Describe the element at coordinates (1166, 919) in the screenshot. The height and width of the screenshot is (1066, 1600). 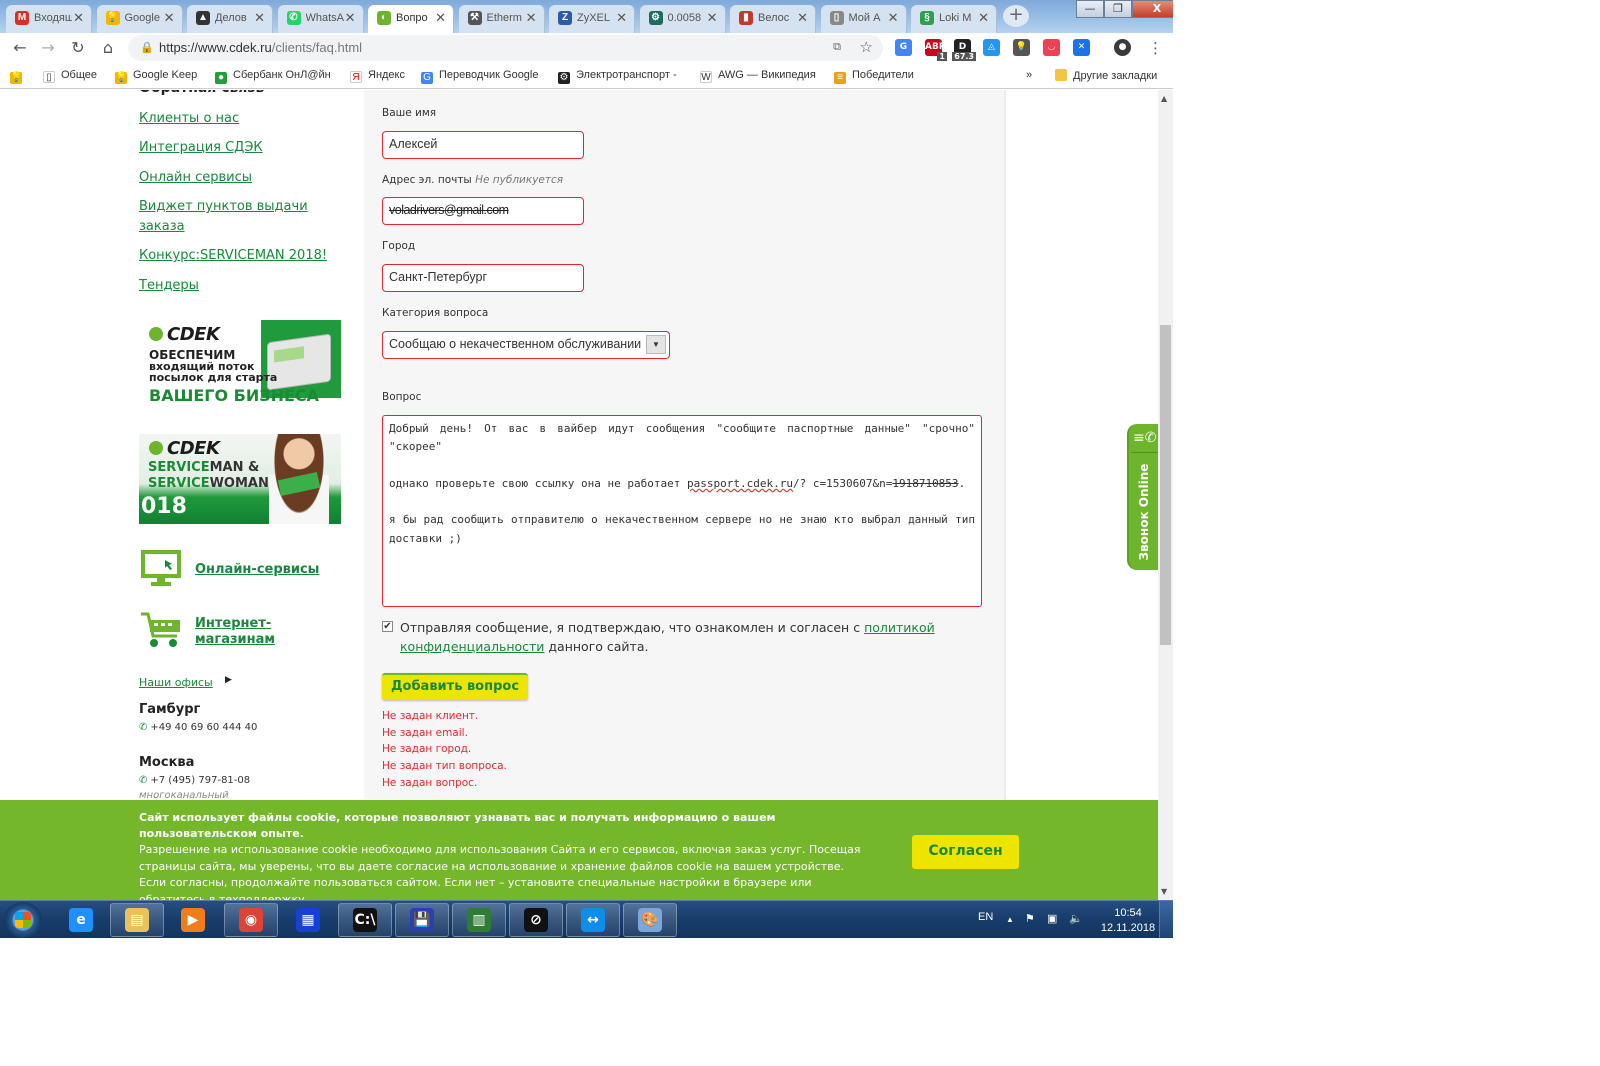
I see `show-desktop-button` at that location.